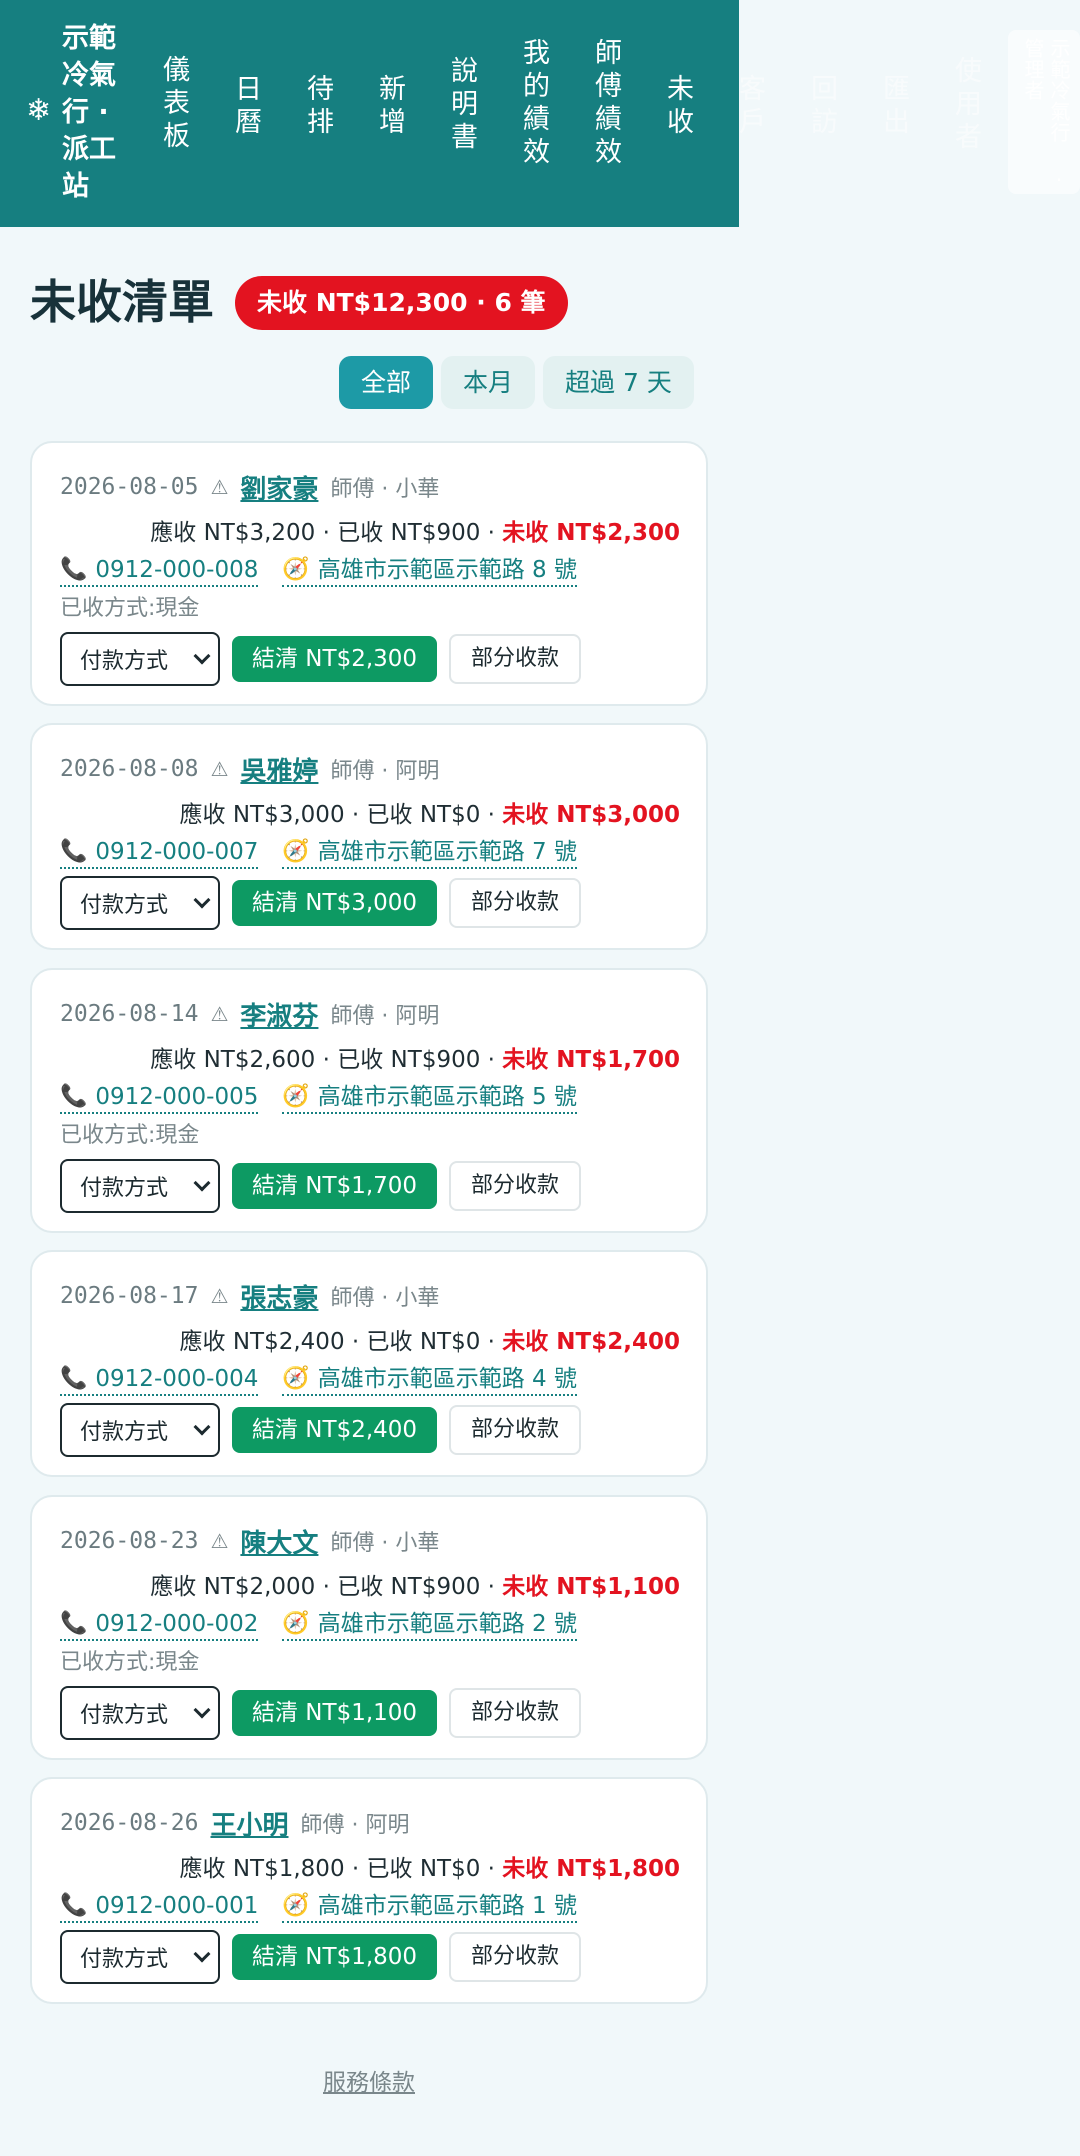 The image size is (1080, 2156). I want to click on address-link: 🧭 高雄市示範區示範路 1 號, so click(430, 1907).